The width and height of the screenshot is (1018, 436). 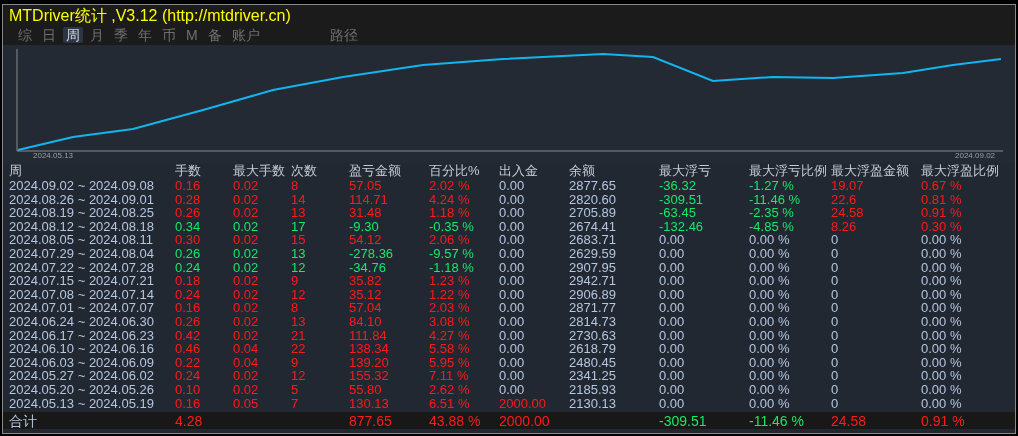 What do you see at coordinates (366, 186) in the screenshot?
I see `table-cell-text: 57.05` at bounding box center [366, 186].